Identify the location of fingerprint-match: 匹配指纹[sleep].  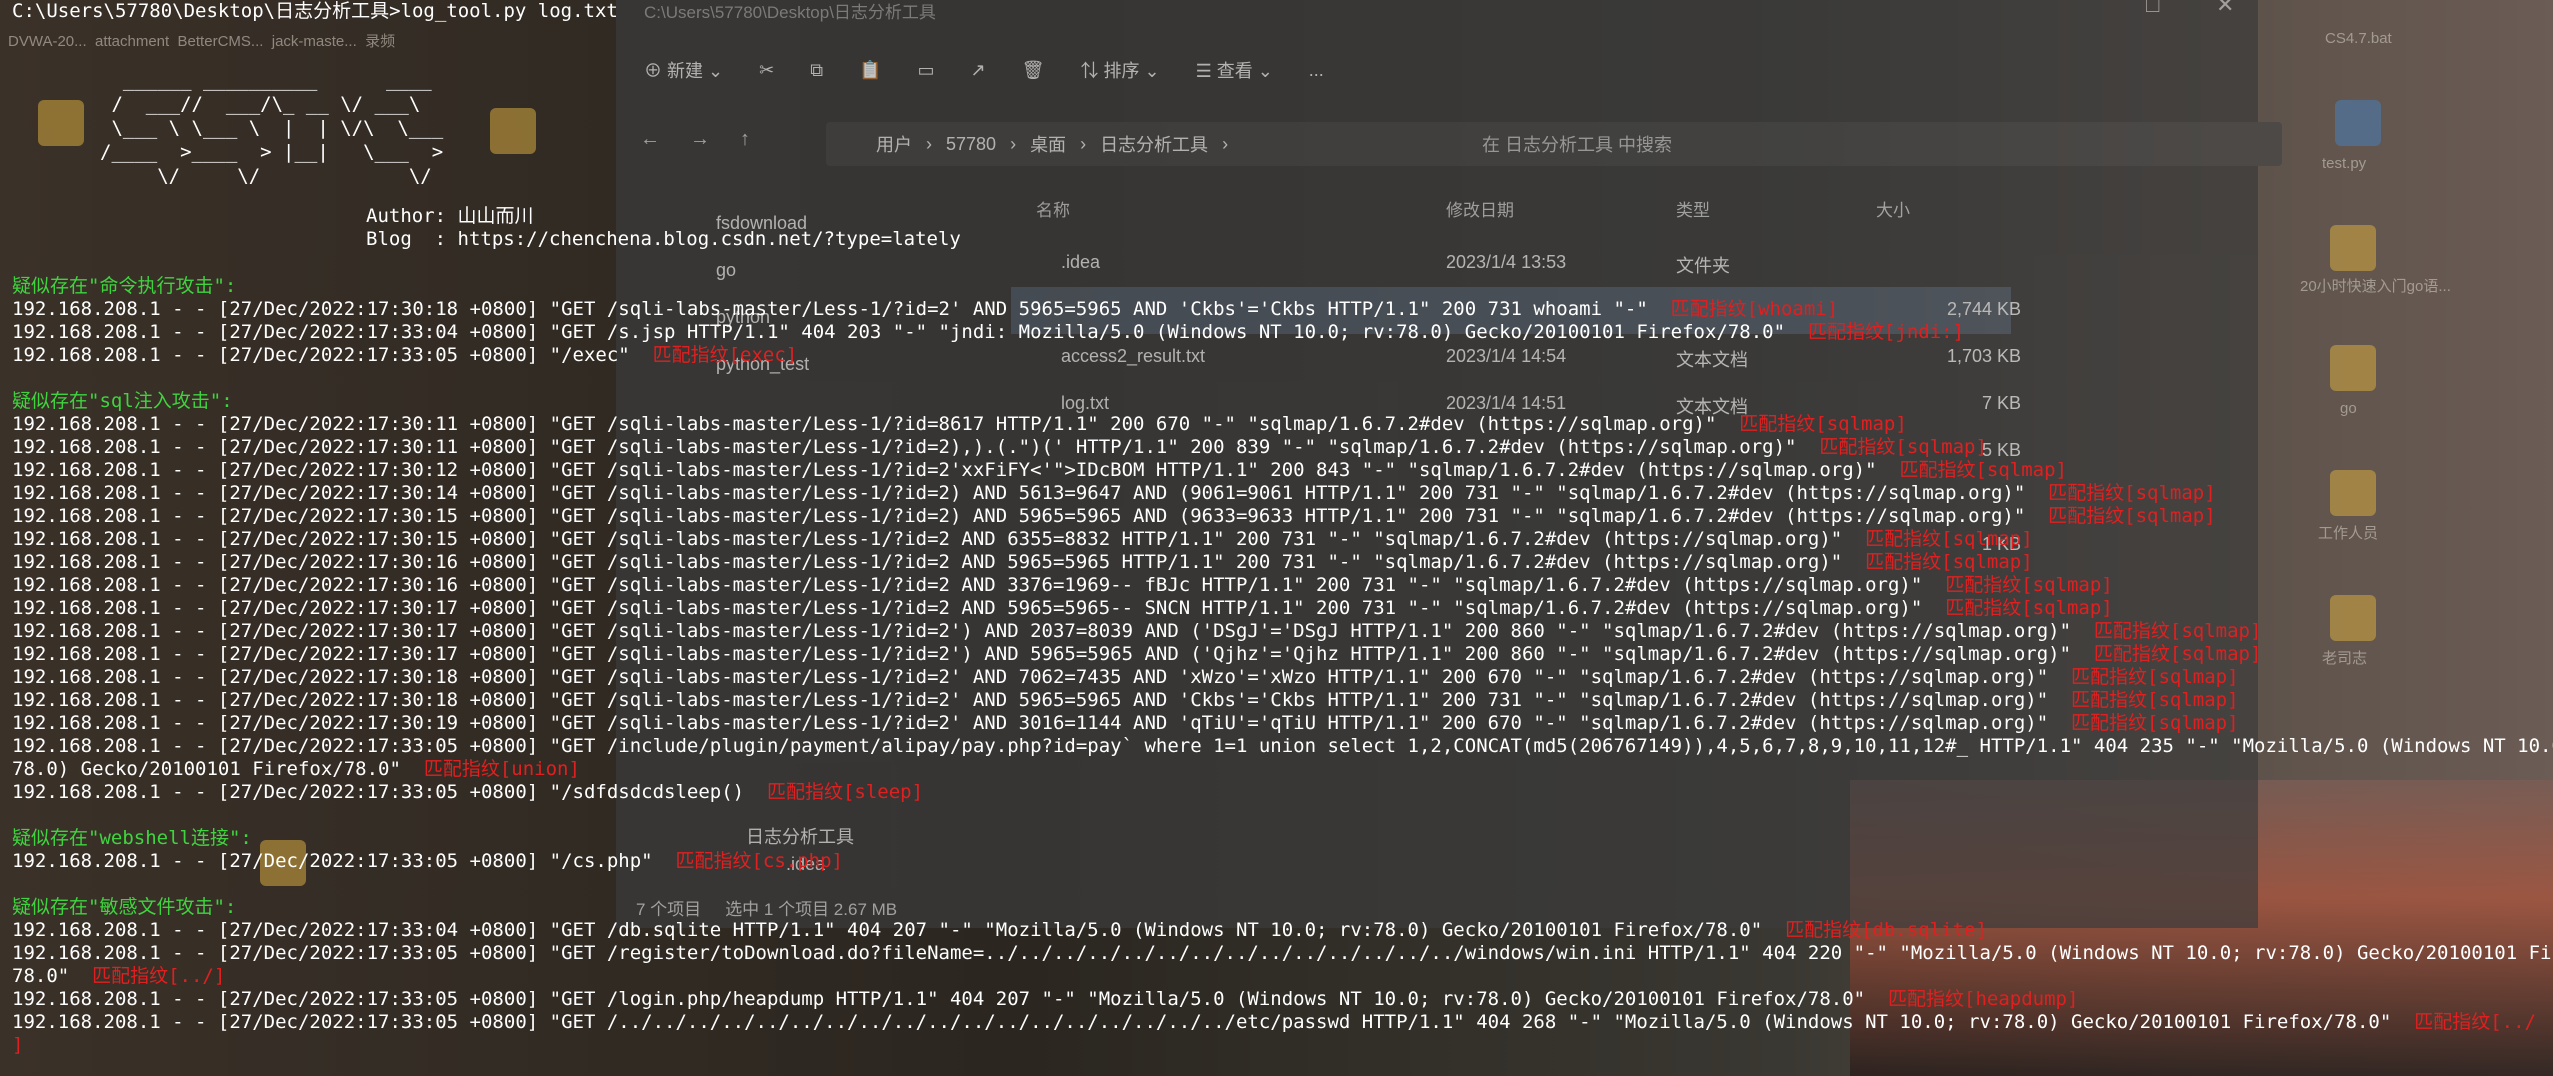
(845, 792).